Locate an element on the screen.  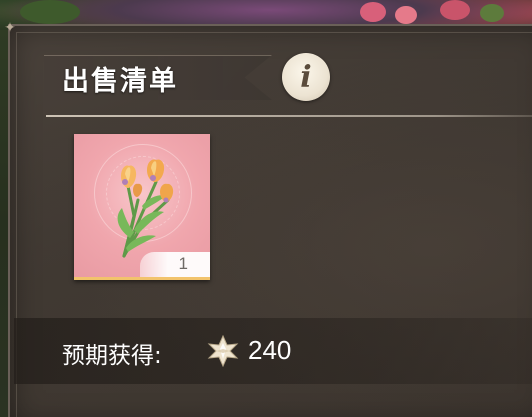
title-divider is located at coordinates (289, 116).